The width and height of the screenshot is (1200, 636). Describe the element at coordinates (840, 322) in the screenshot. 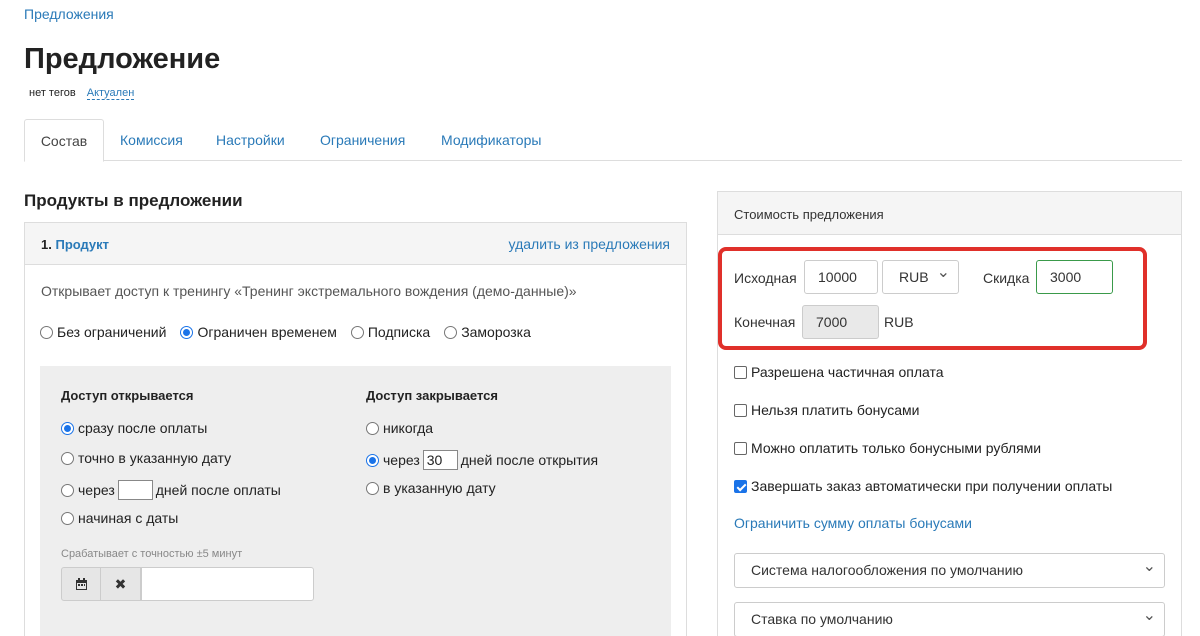

I see `final-price-field: 7000` at that location.